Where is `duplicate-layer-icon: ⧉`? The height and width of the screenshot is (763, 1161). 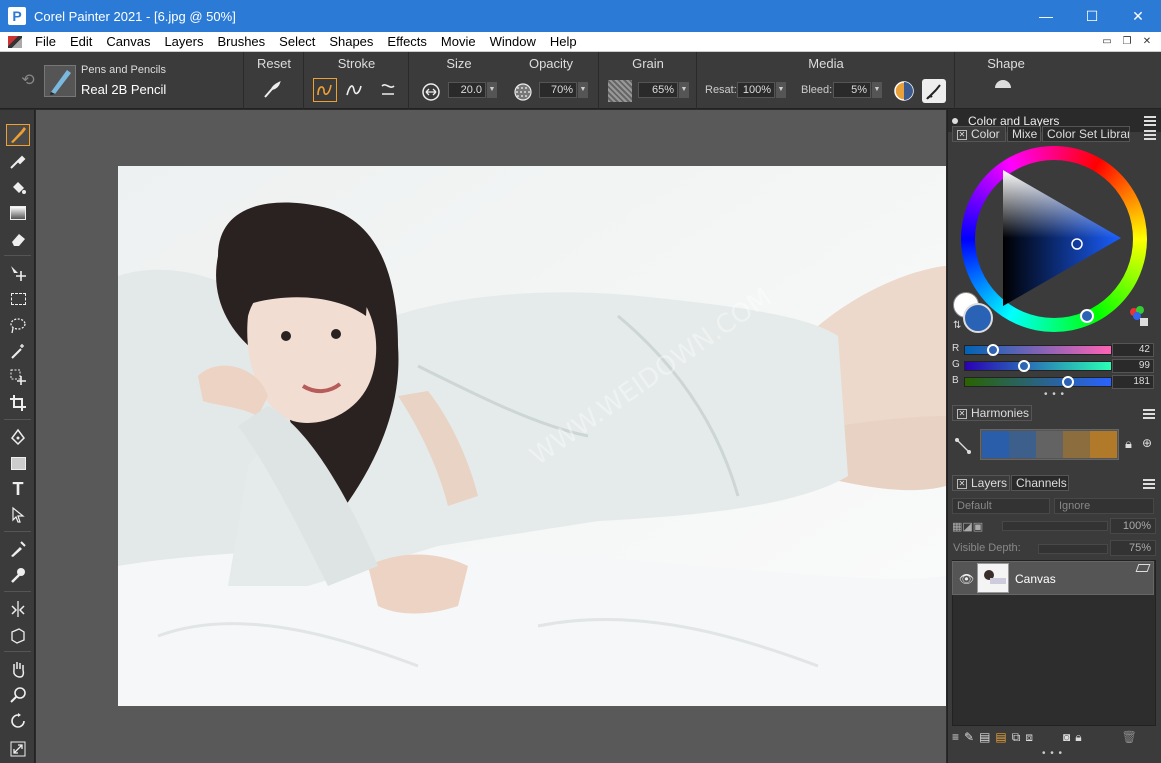 duplicate-layer-icon: ⧉ is located at coordinates (1016, 739).